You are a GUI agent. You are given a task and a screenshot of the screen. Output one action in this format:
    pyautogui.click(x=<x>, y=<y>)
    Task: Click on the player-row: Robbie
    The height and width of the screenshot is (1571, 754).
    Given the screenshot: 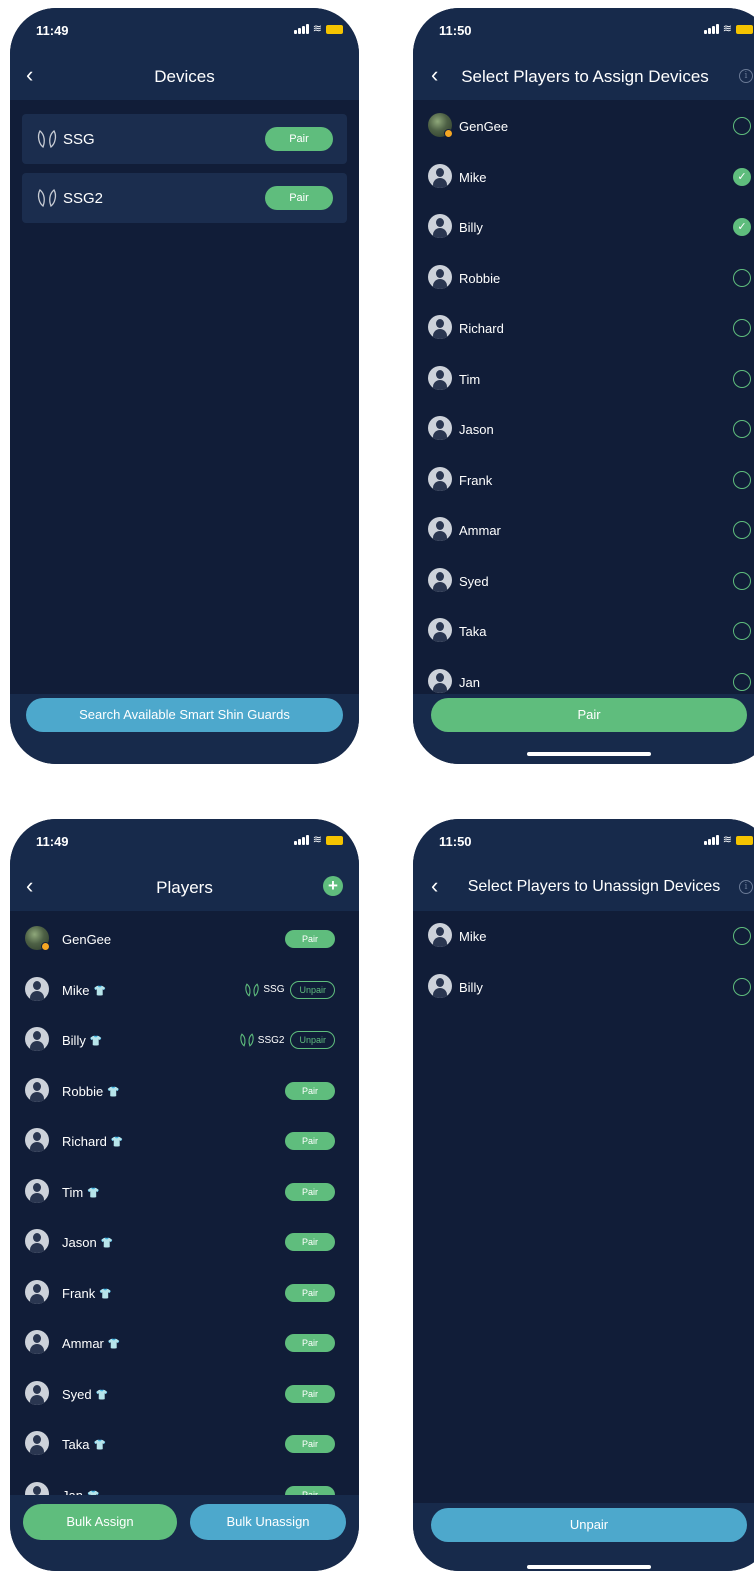 What is the action you would take?
    pyautogui.click(x=583, y=278)
    